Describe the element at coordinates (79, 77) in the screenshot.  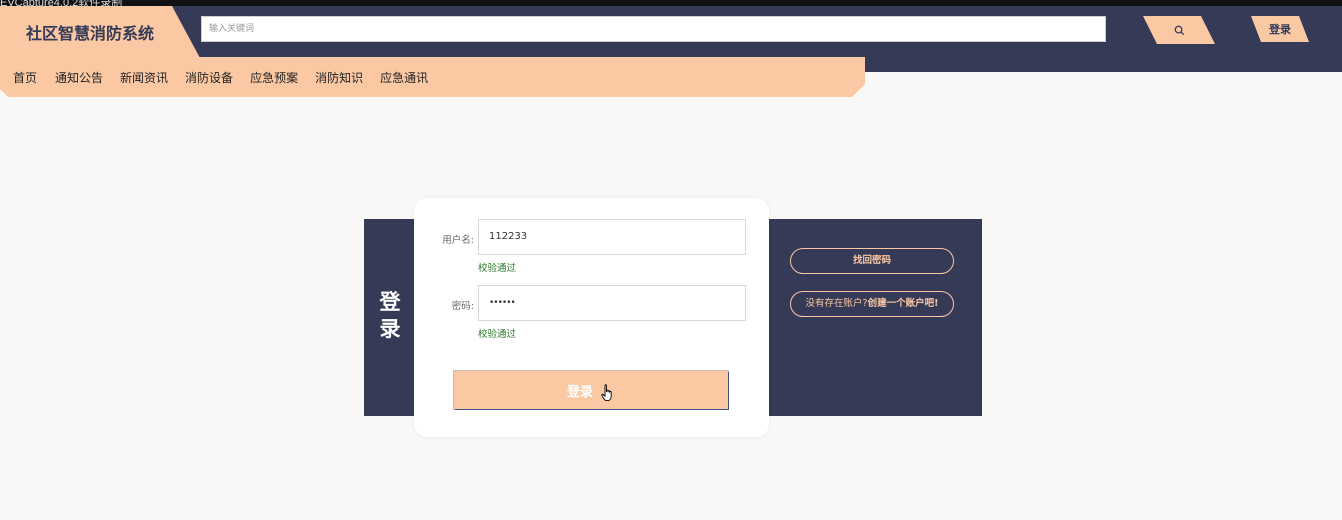
I see `nav-item-notices: 通知公告` at that location.